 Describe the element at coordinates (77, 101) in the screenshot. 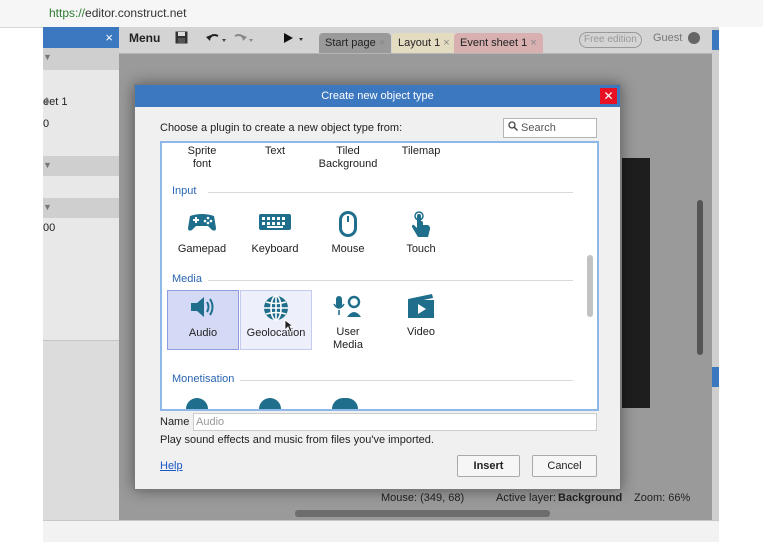

I see `chevron-down-icon: ⬍` at that location.